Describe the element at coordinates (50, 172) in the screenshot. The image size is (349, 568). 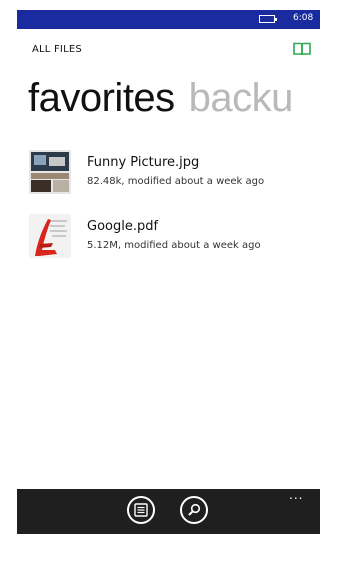
I see `image-thumbnail` at that location.